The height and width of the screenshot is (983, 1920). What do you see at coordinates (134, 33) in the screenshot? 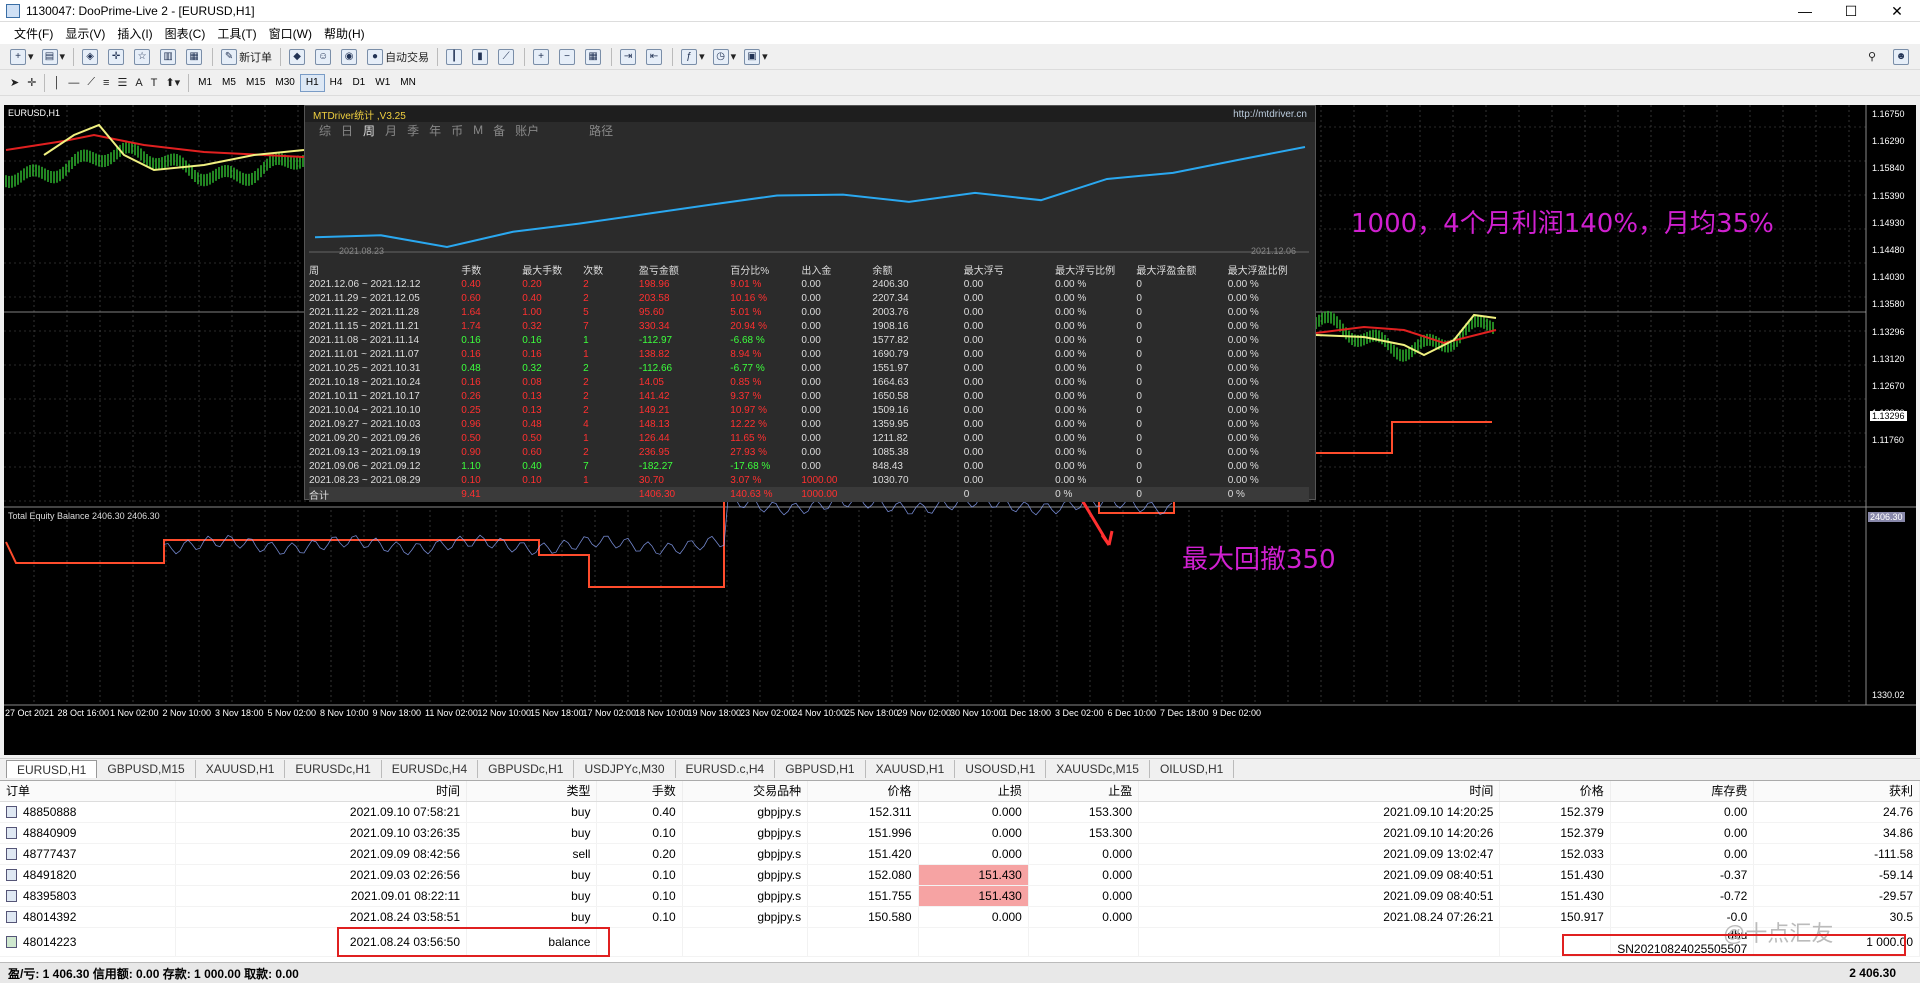
I see `menu-insert: 插入(I)` at bounding box center [134, 33].